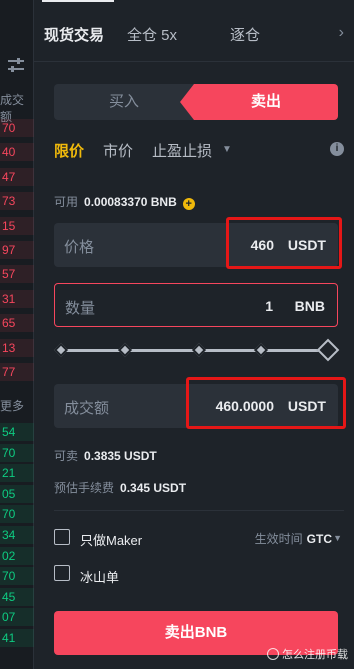  I want to click on order-type-selector: 限价 市价 止盈止损 ▼, so click(199, 150).